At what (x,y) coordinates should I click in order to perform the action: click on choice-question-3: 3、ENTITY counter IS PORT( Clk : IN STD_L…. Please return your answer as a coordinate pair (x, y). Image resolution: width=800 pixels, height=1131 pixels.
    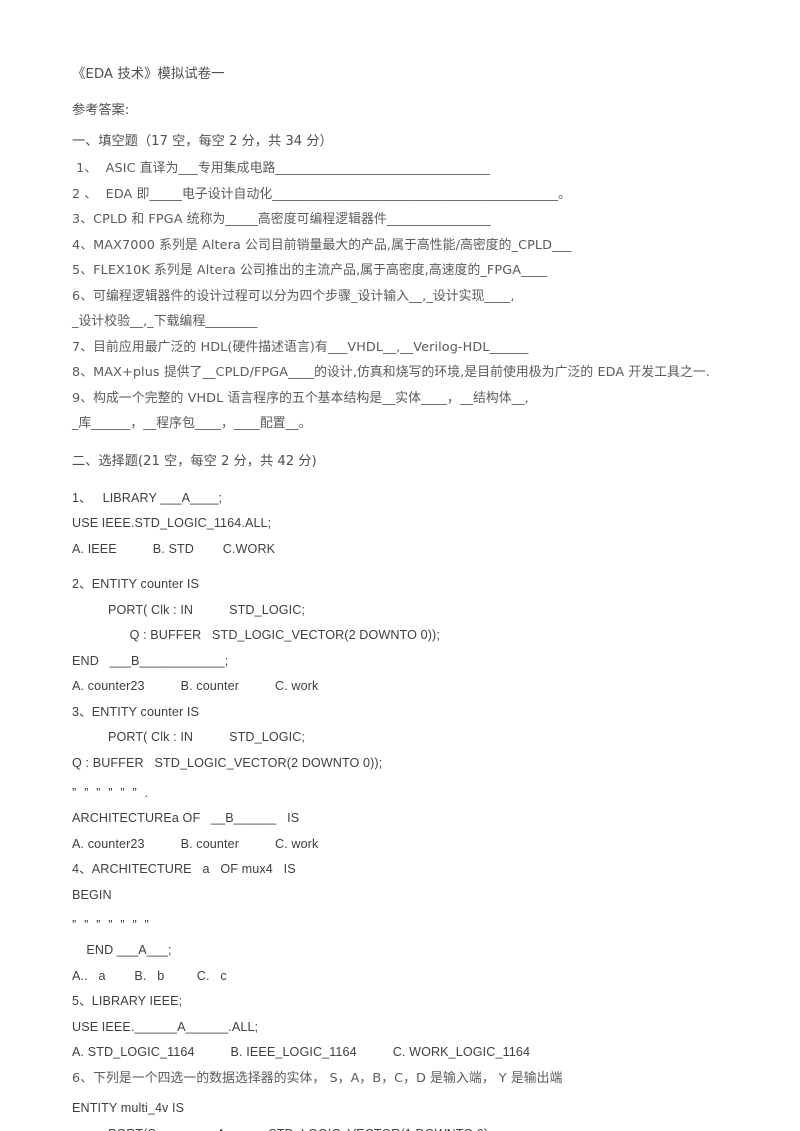
    Looking at the image, I should click on (422, 779).